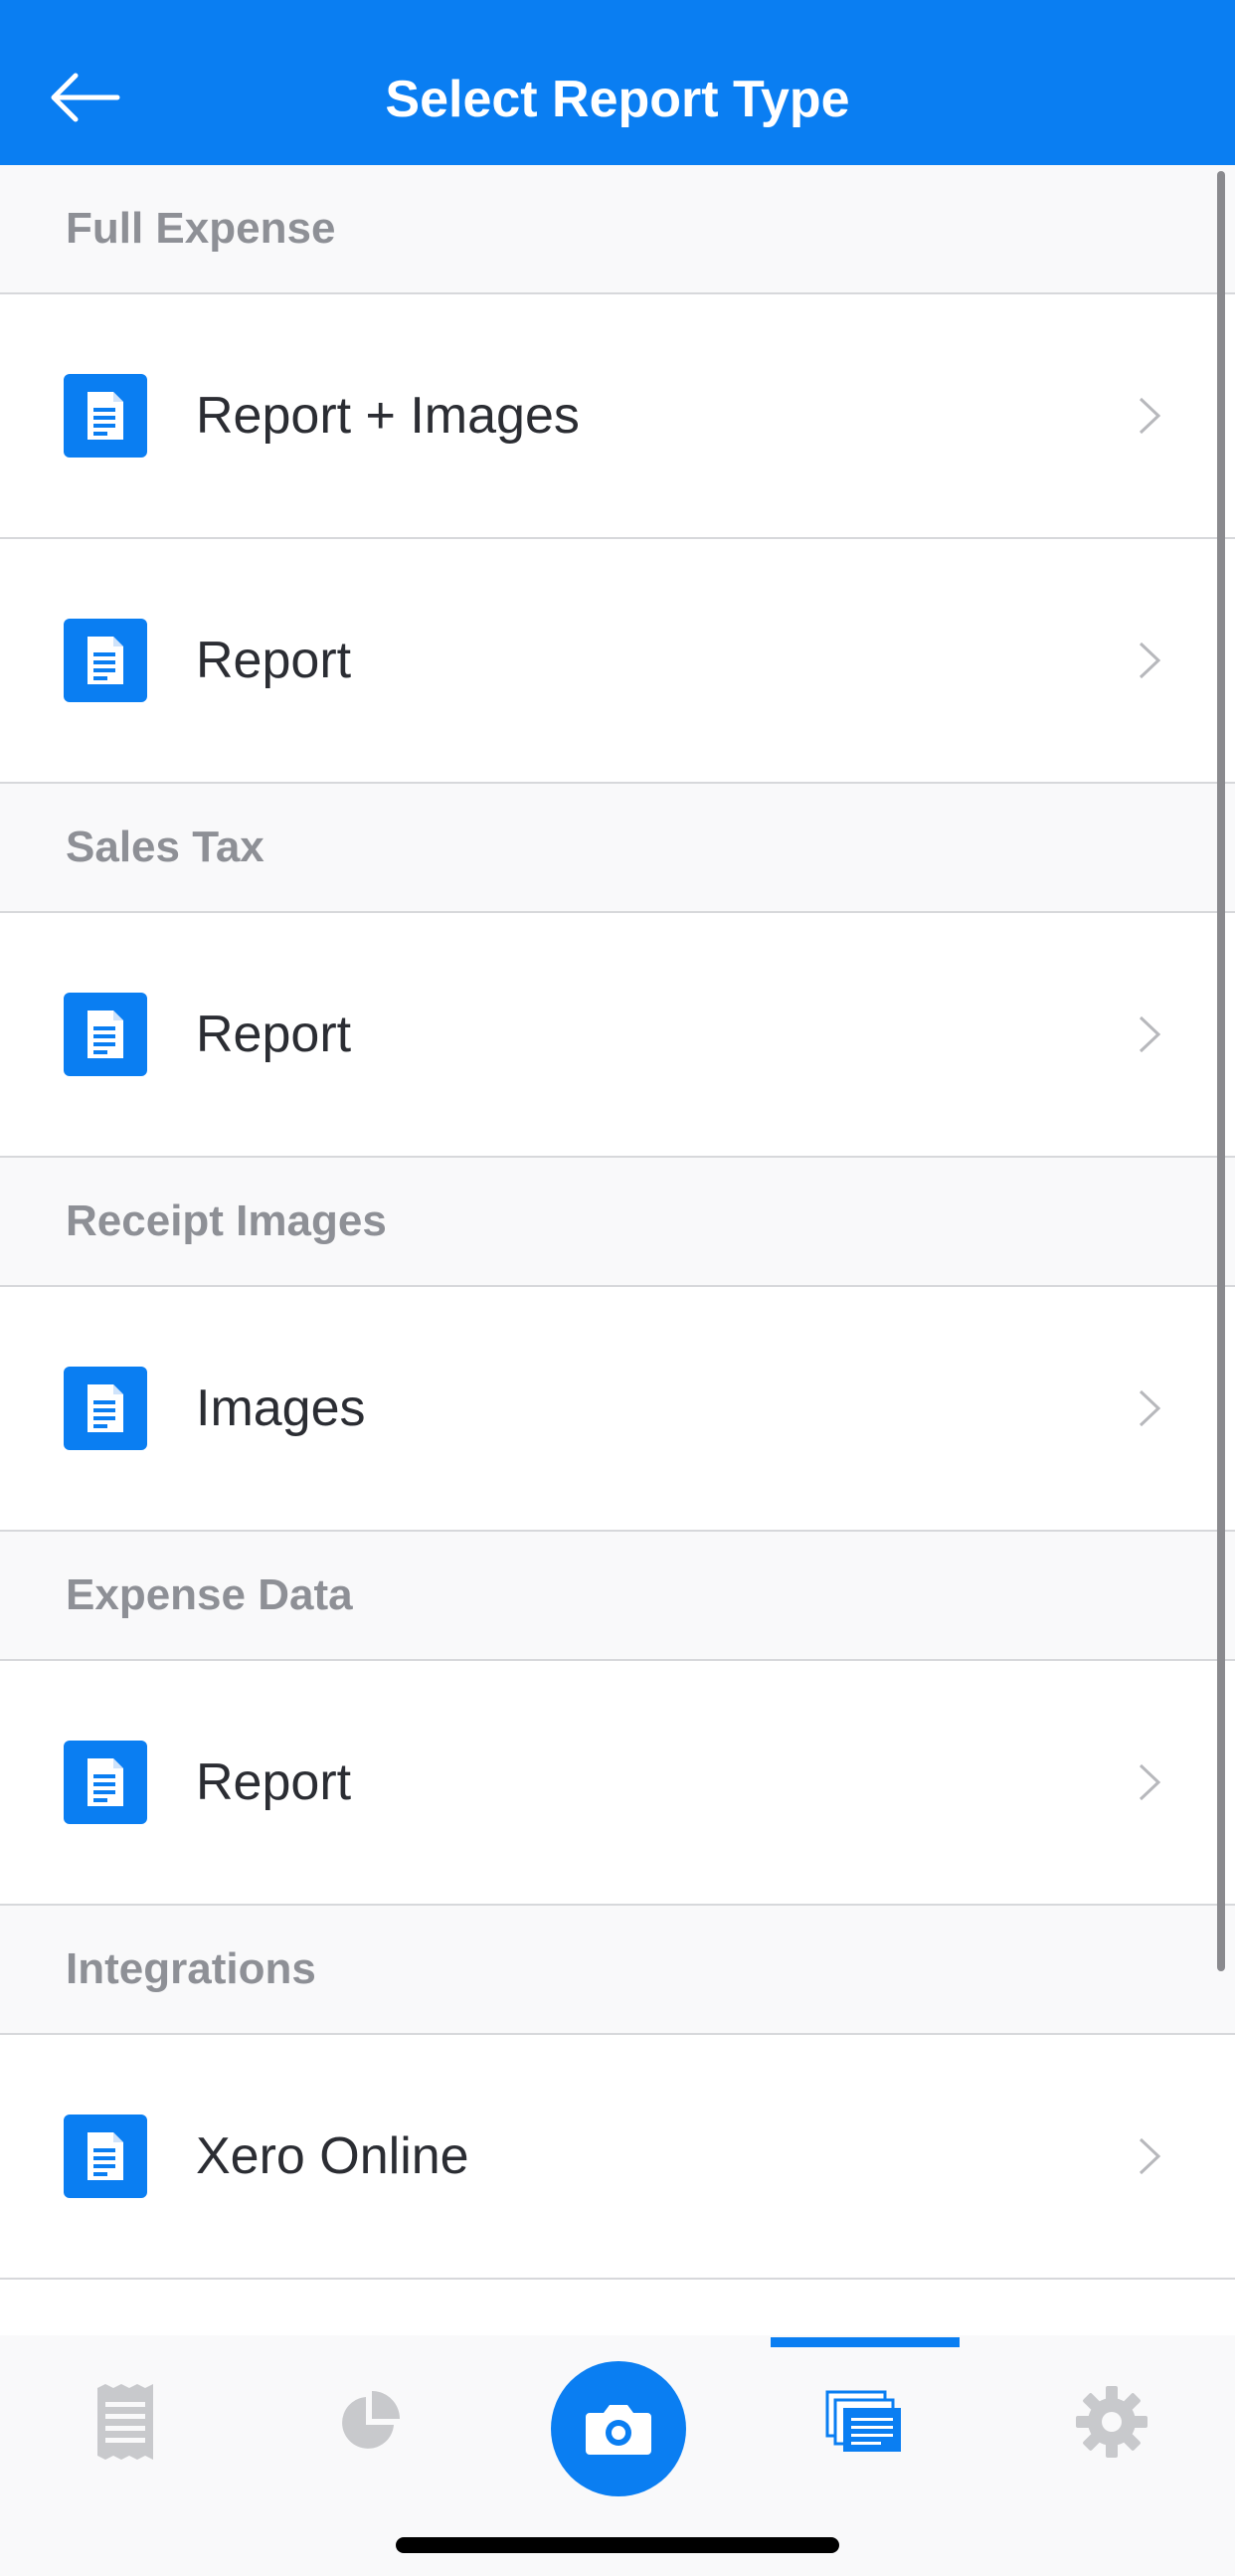  What do you see at coordinates (617, 229) in the screenshot?
I see `section-header-full-expense: Full Expense` at bounding box center [617, 229].